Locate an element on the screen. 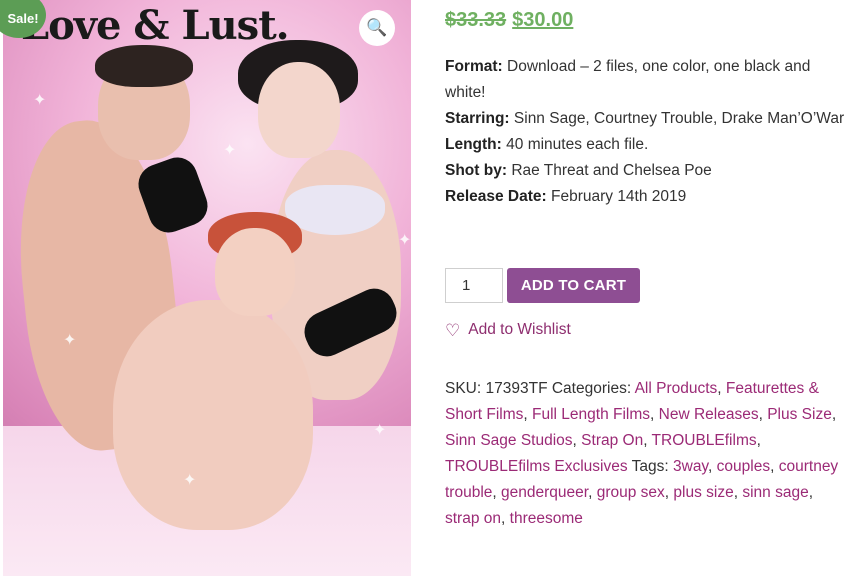 Image resolution: width=857 pixels, height=576 pixels. detail-length: Length: 40 minutes each file. is located at coordinates (547, 144).